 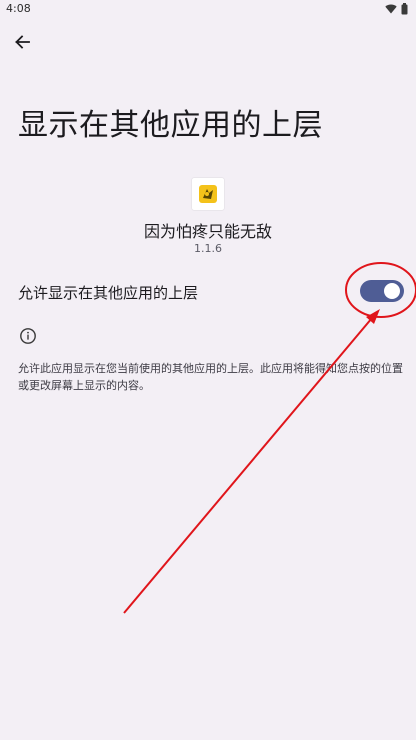 What do you see at coordinates (108, 292) in the screenshot?
I see `permission-toggle-label: 允许显示在其他应用的上层` at bounding box center [108, 292].